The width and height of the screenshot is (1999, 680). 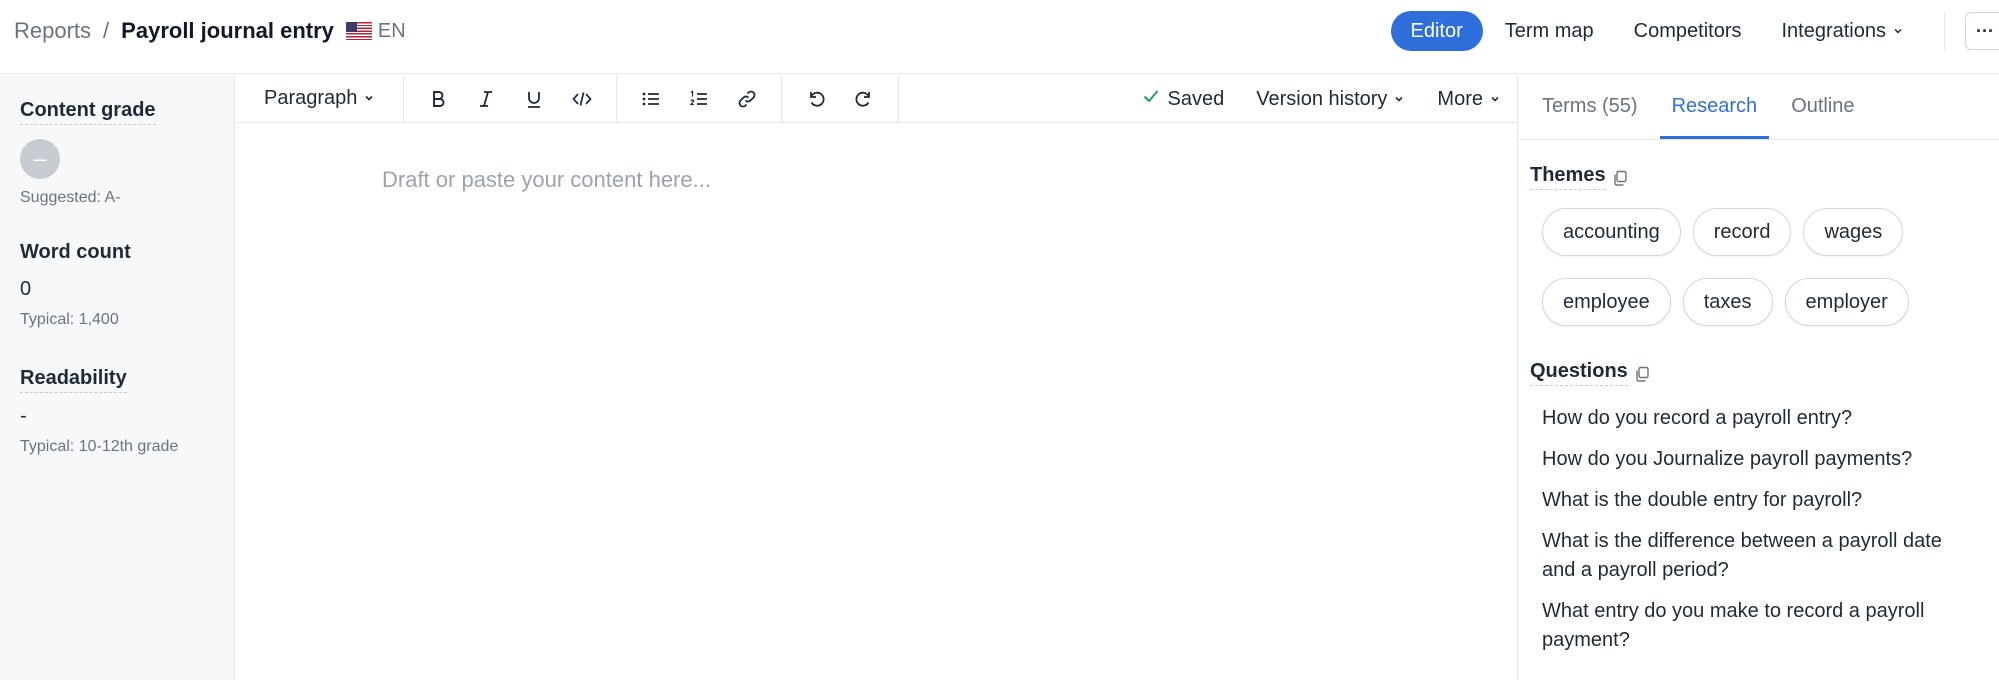 I want to click on theme-chip: taxes, so click(x=1727, y=302).